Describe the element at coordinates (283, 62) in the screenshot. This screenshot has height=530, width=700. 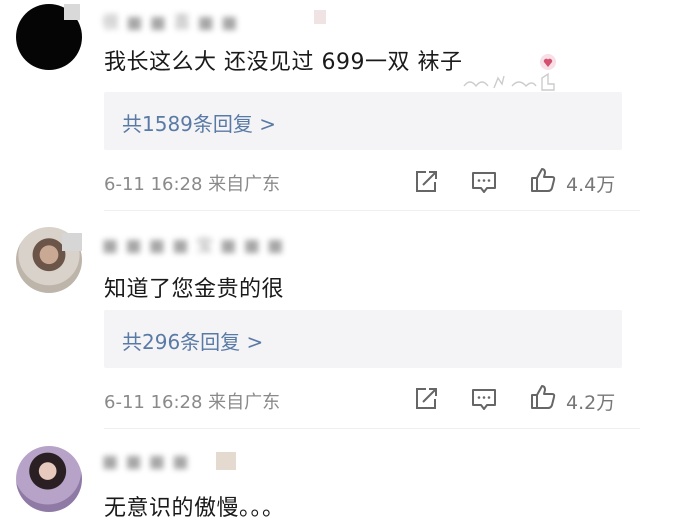
I see `comment-text: 我长这么大 还没见过 699一双 袜子` at that location.